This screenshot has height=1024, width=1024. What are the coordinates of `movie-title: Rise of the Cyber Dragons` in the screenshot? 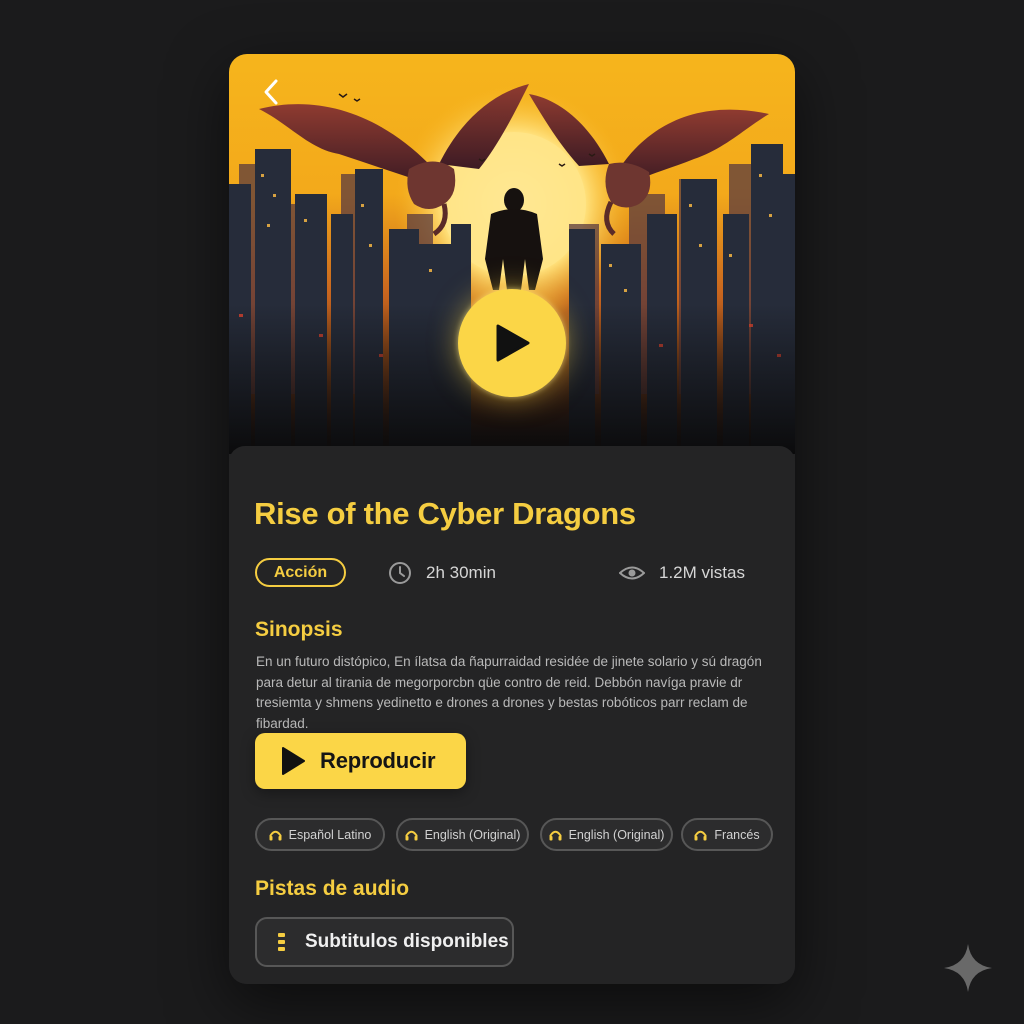 It's located at (445, 513).